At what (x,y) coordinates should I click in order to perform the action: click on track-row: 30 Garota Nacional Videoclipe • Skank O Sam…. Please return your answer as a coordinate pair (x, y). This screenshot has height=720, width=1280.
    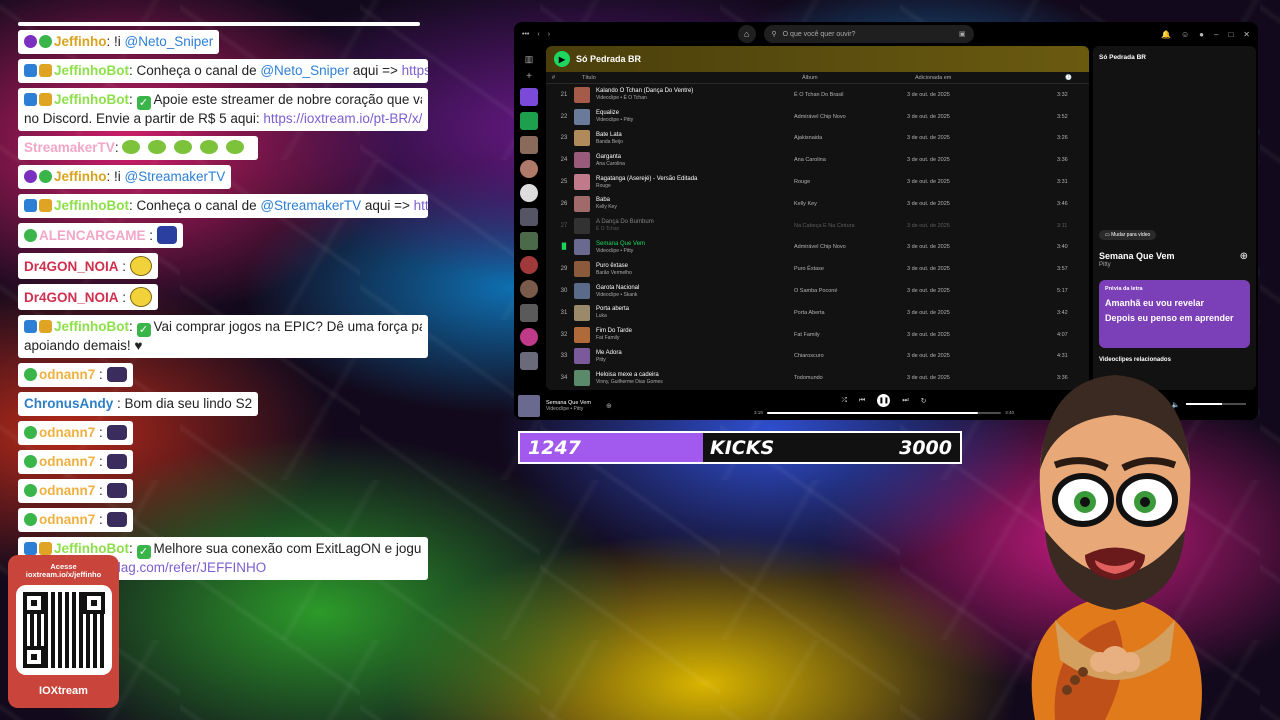
    Looking at the image, I should click on (817, 291).